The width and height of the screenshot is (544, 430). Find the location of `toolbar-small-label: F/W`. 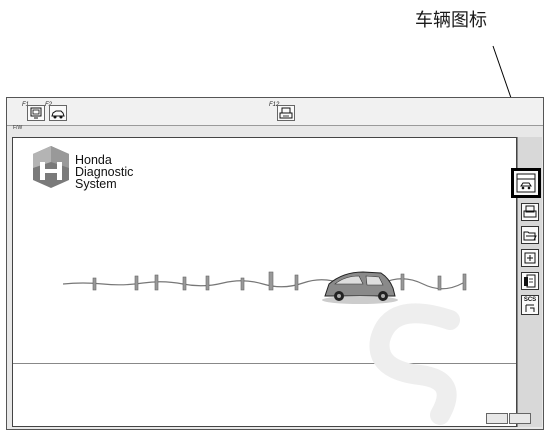

toolbar-small-label: F/W is located at coordinates (18, 128).